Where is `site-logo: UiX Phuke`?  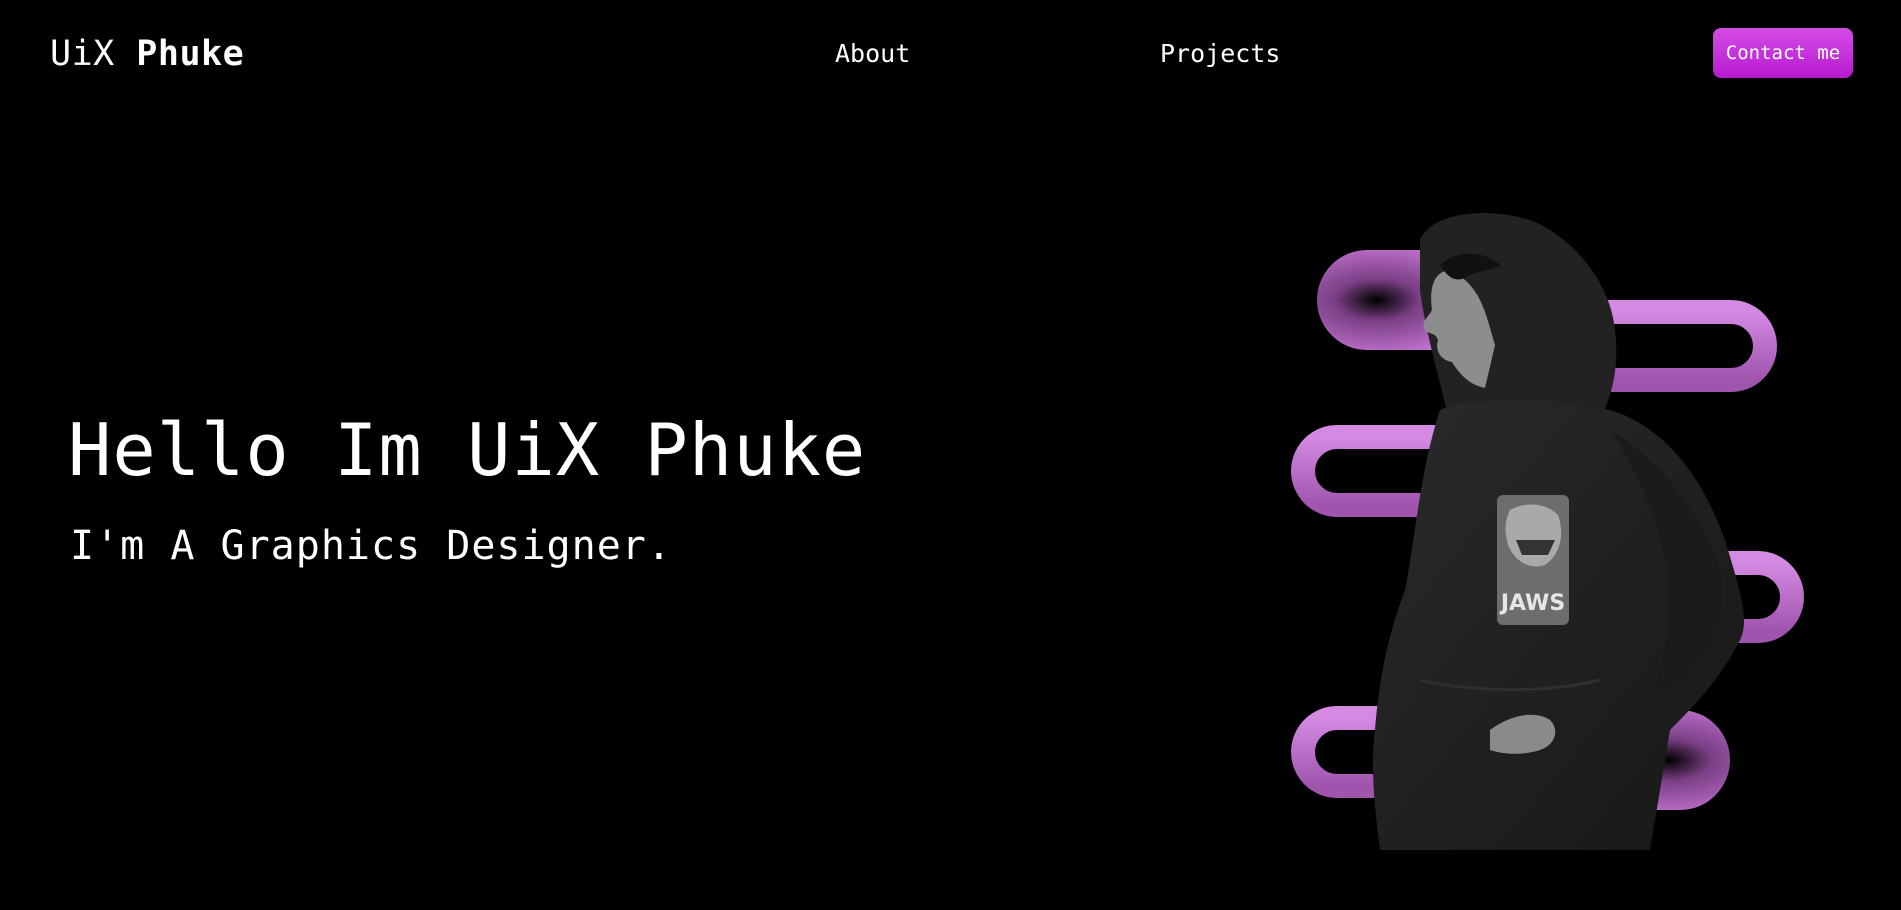
site-logo: UiX Phuke is located at coordinates (147, 54).